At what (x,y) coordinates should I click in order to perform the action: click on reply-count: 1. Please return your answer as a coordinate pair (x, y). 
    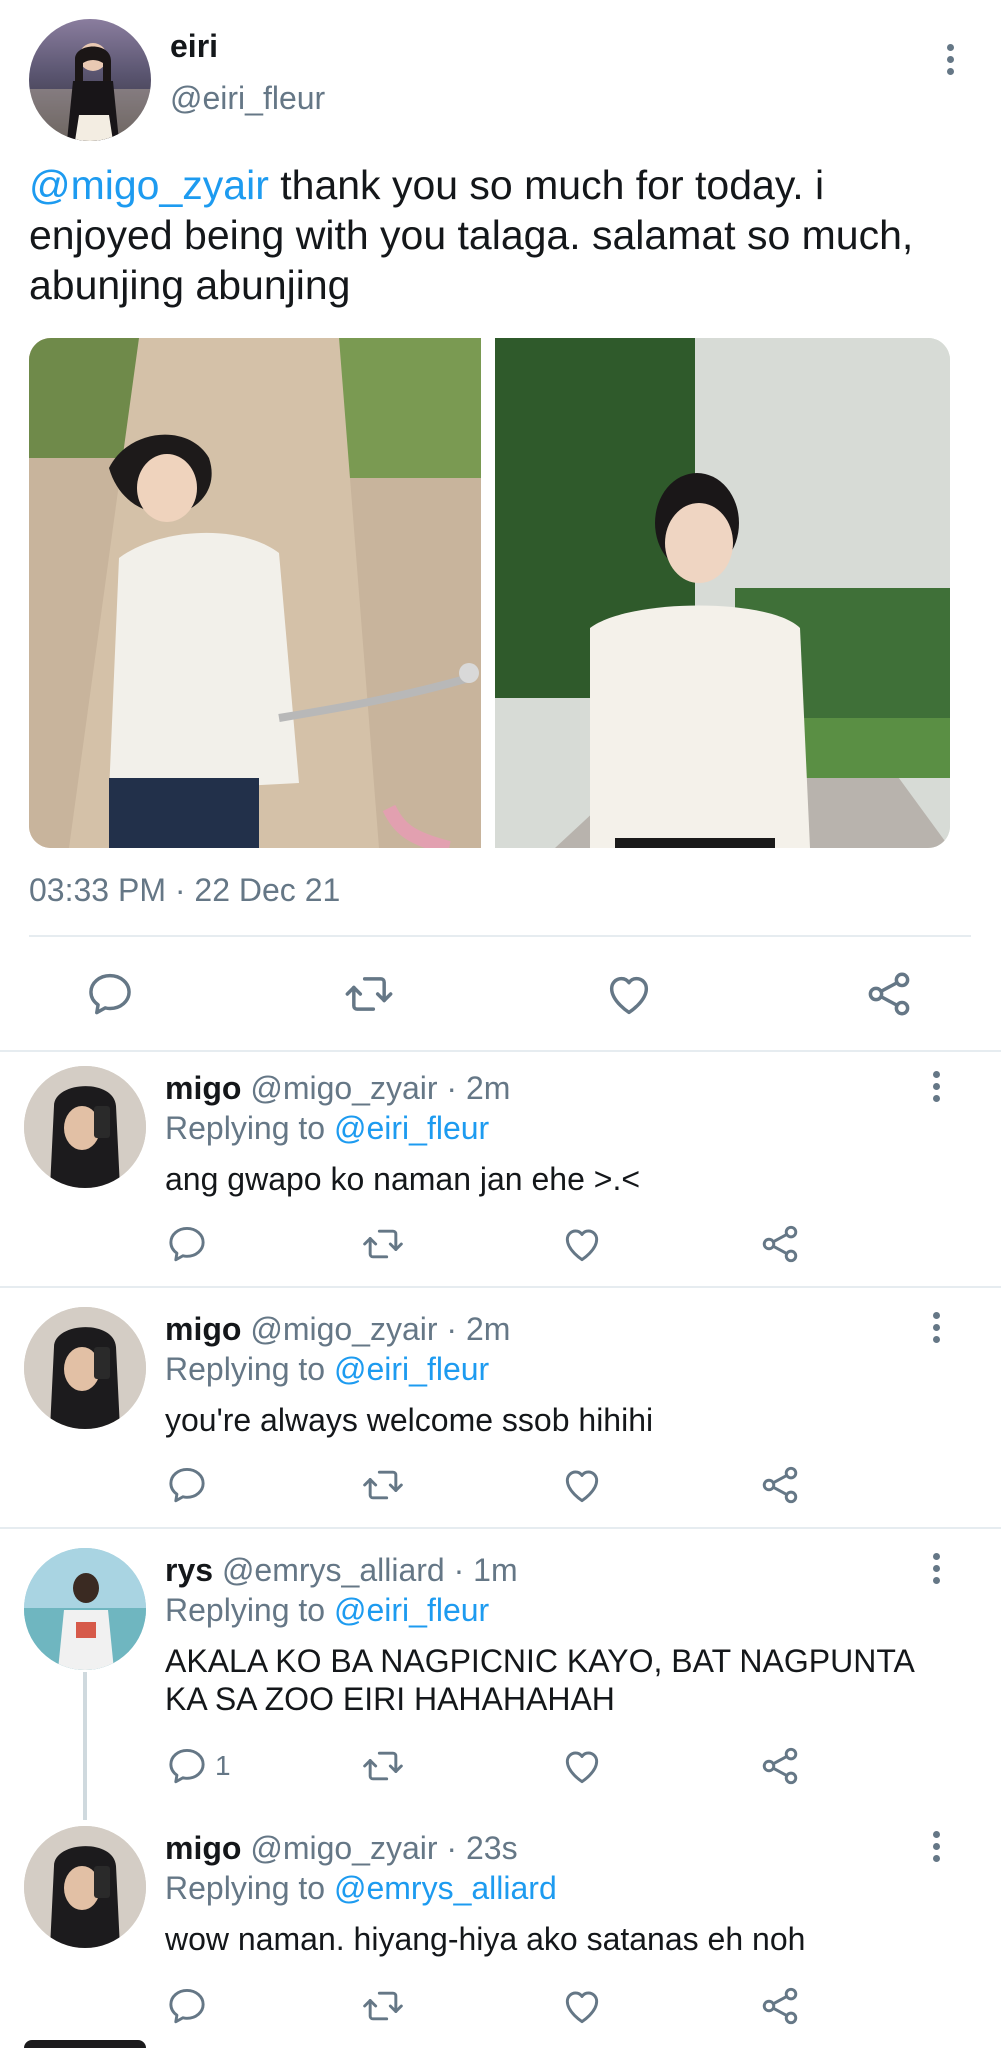
    Looking at the image, I should click on (223, 1765).